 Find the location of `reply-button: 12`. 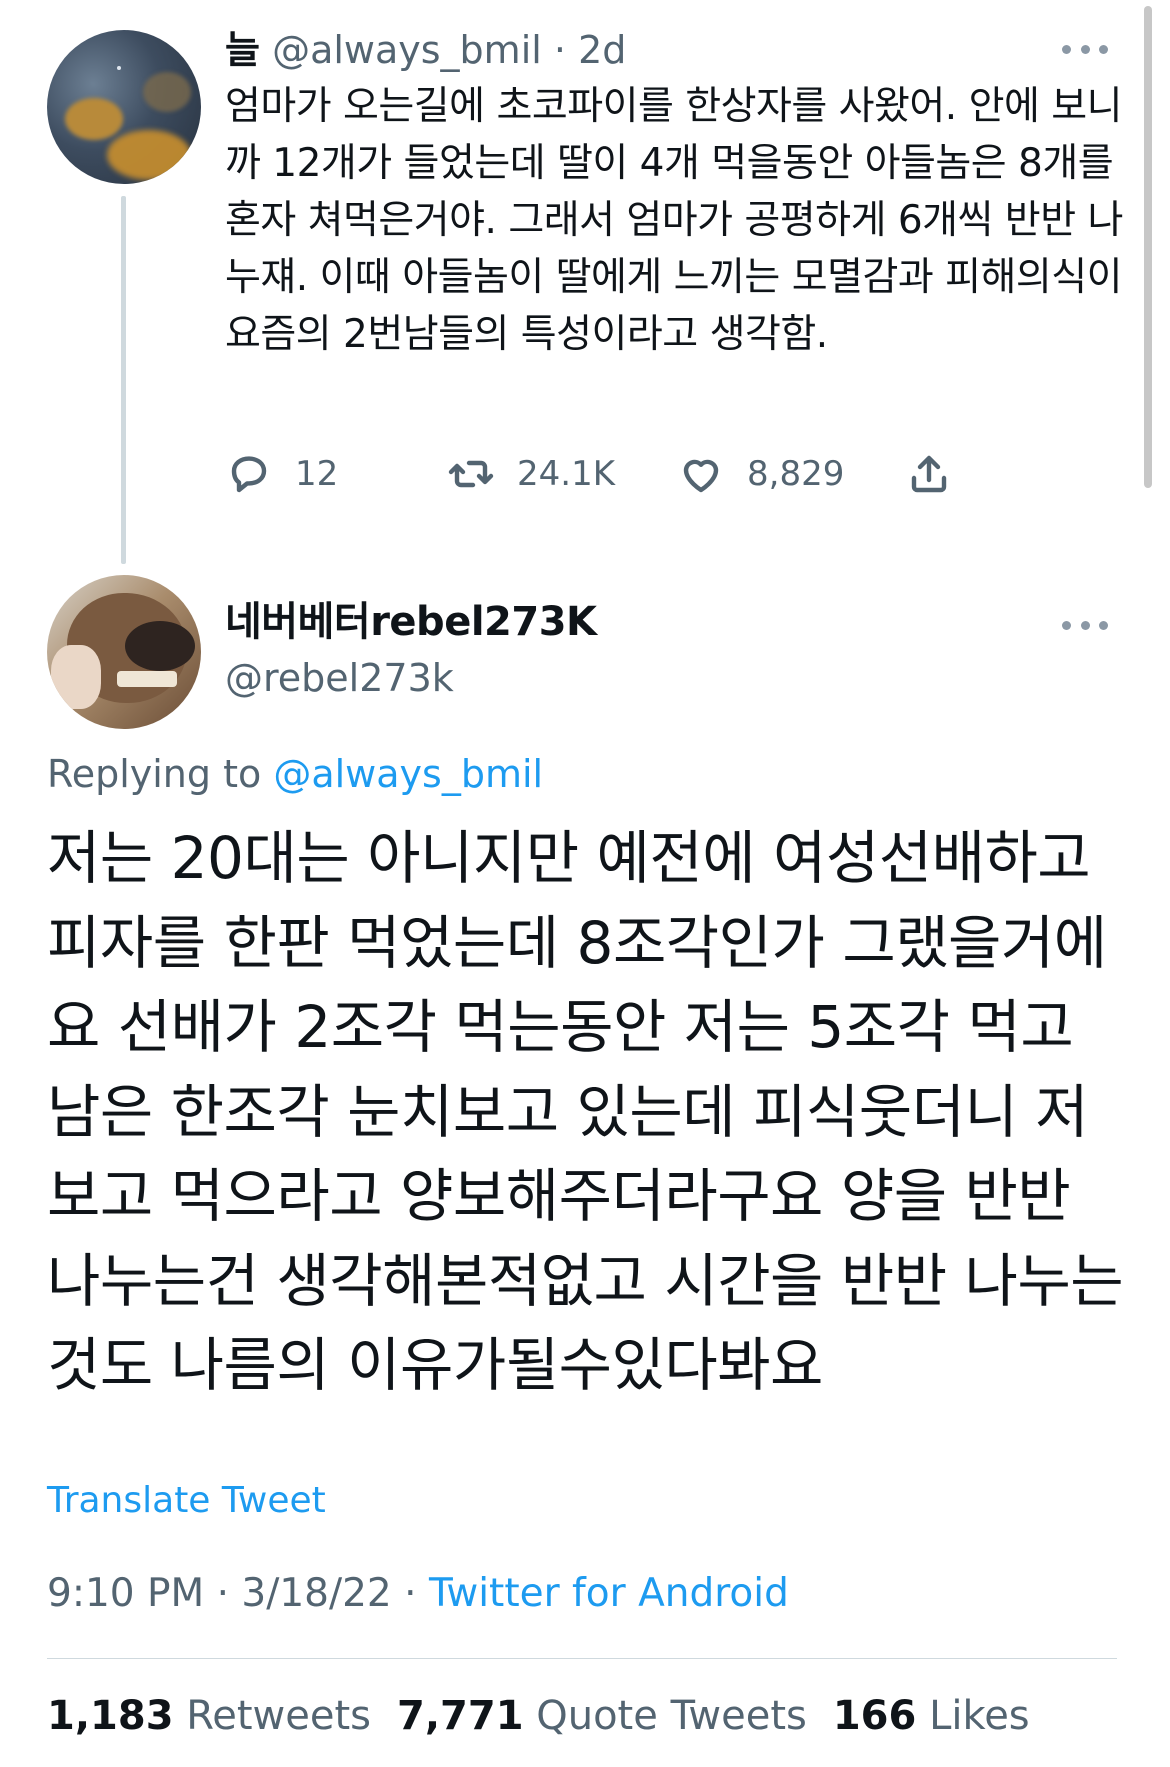

reply-button: 12 is located at coordinates (281, 474).